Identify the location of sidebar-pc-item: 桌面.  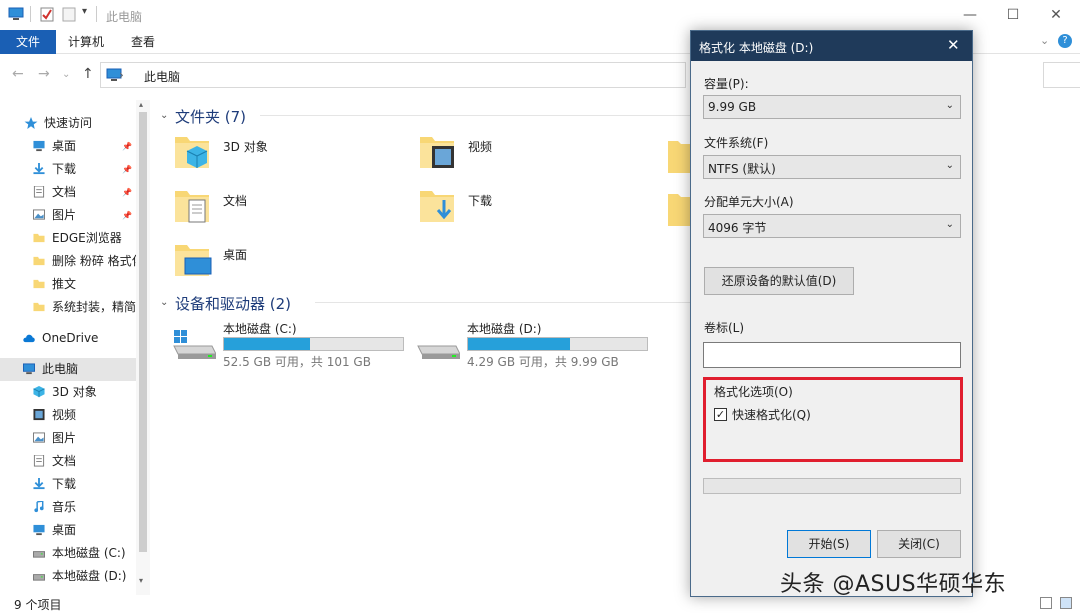
(68, 530).